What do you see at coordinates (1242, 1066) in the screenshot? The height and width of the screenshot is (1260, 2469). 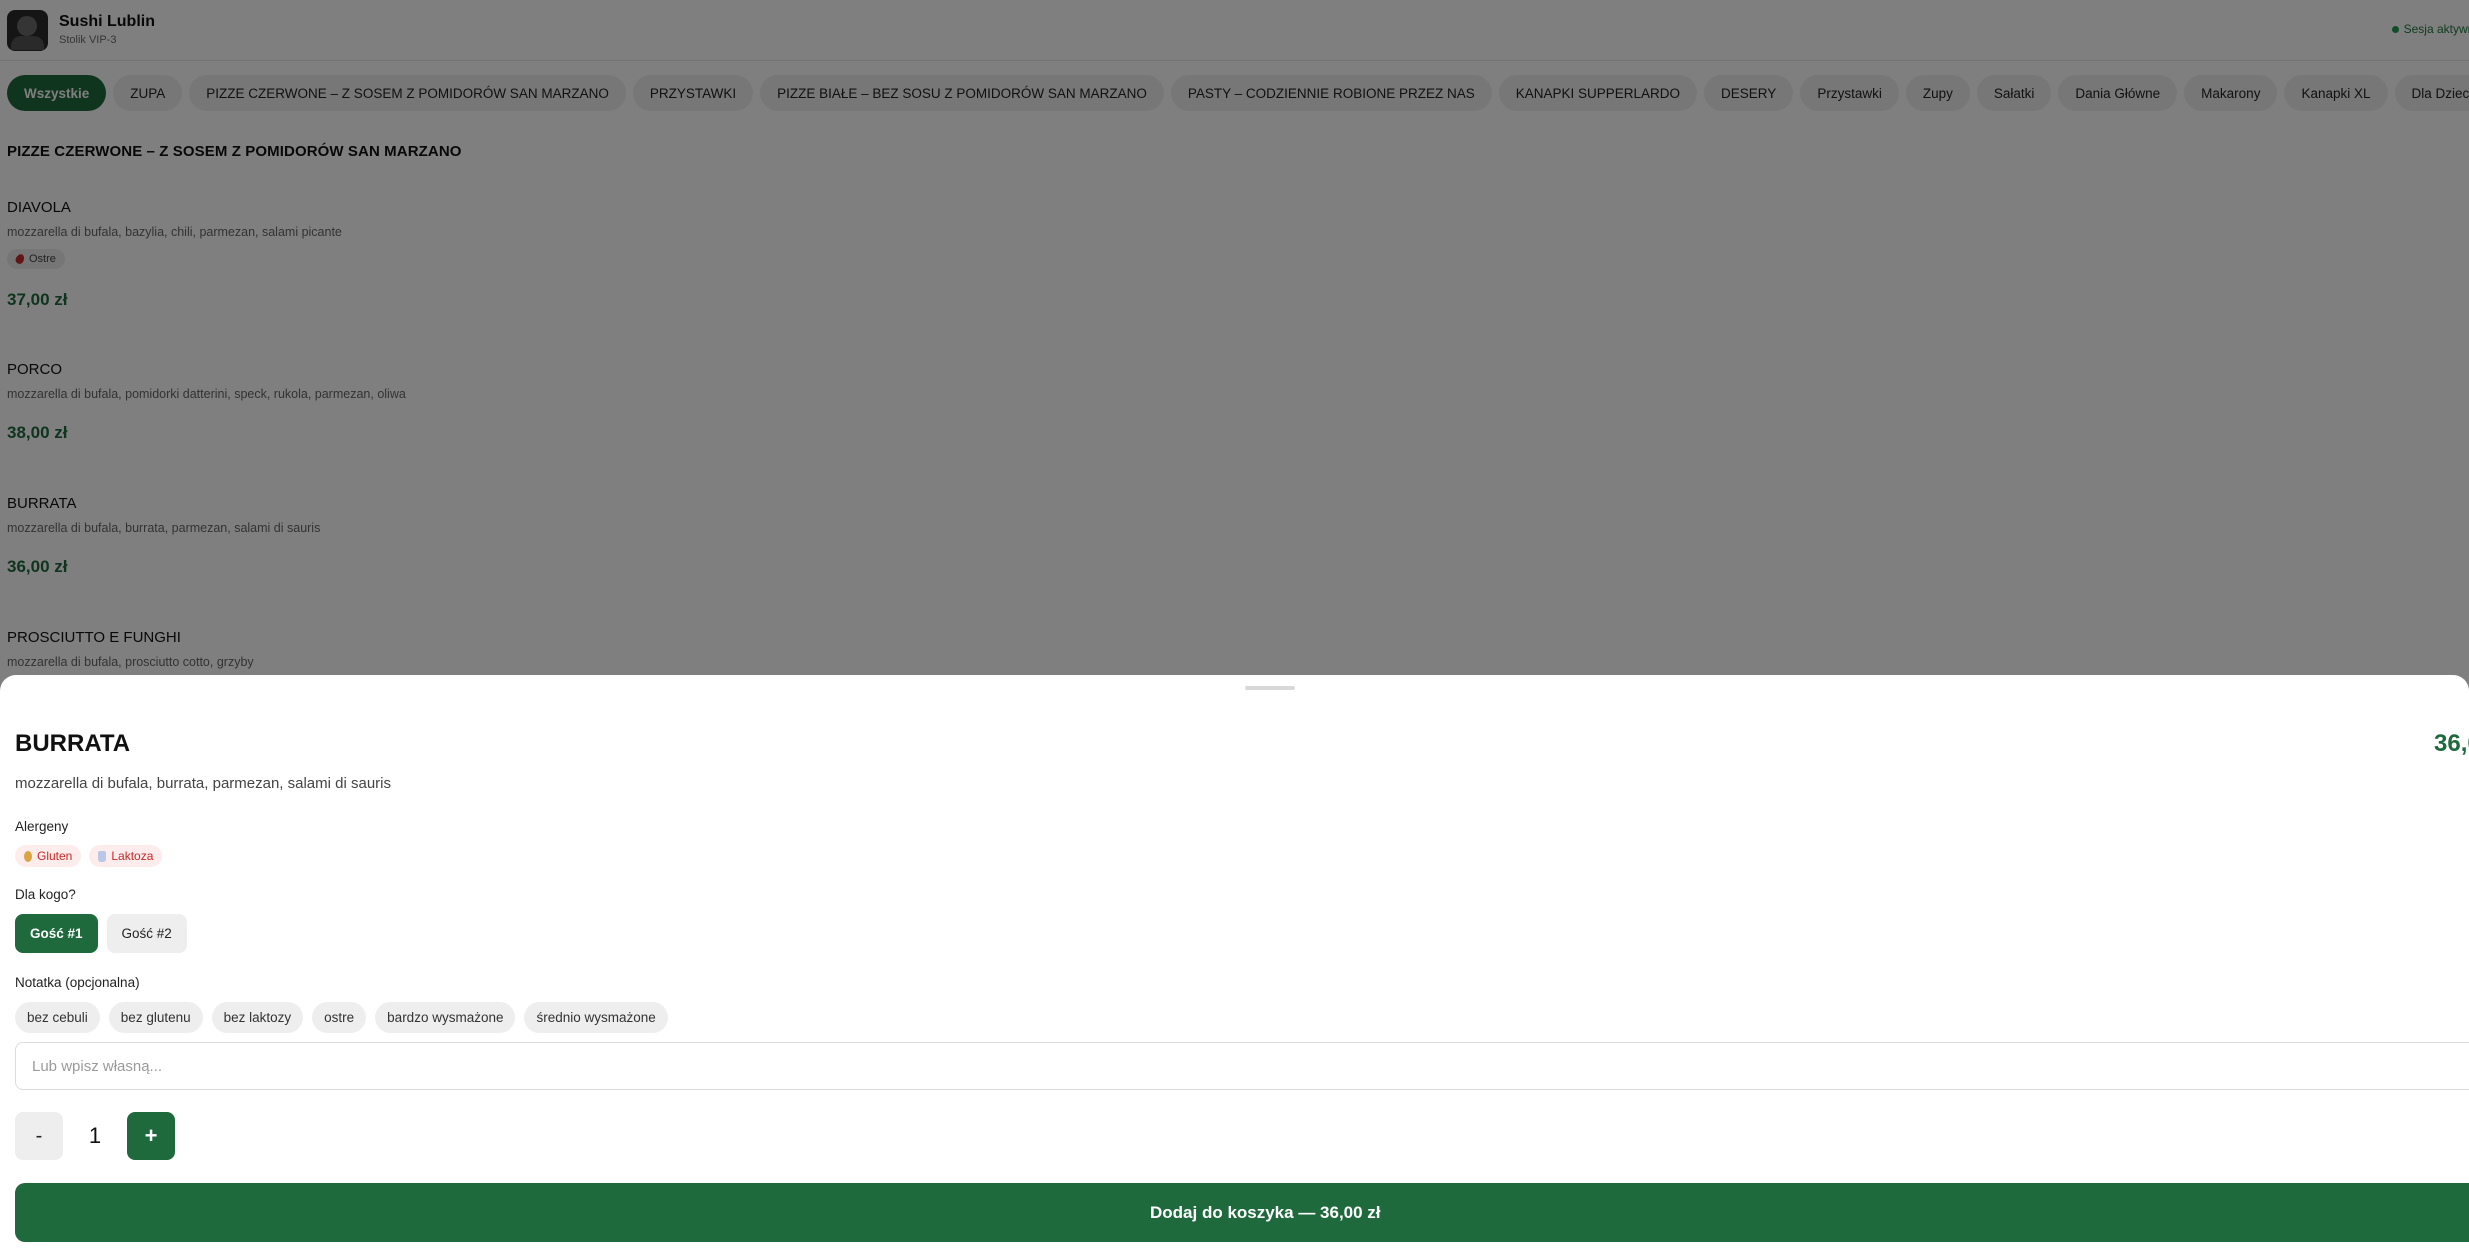 I see `custom-note-input` at bounding box center [1242, 1066].